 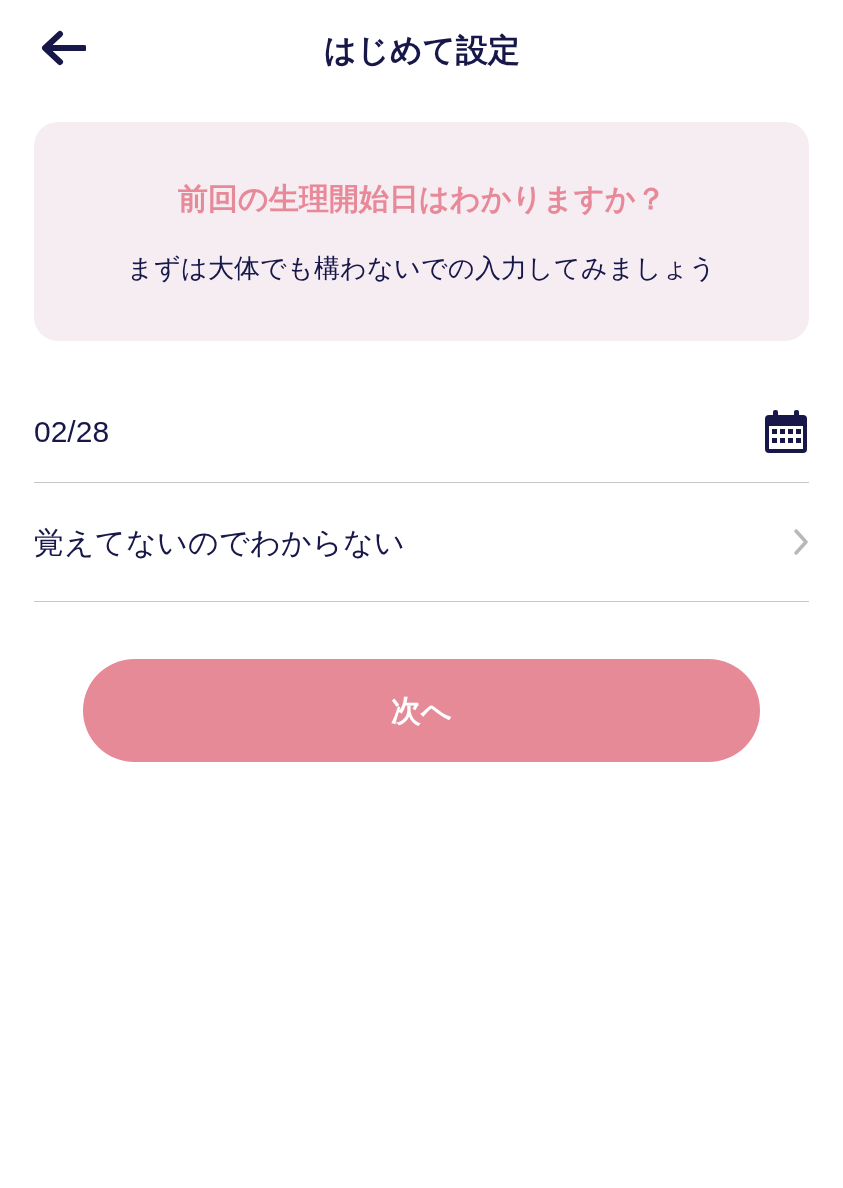 What do you see at coordinates (421, 432) in the screenshot?
I see `date-field: 02/28` at bounding box center [421, 432].